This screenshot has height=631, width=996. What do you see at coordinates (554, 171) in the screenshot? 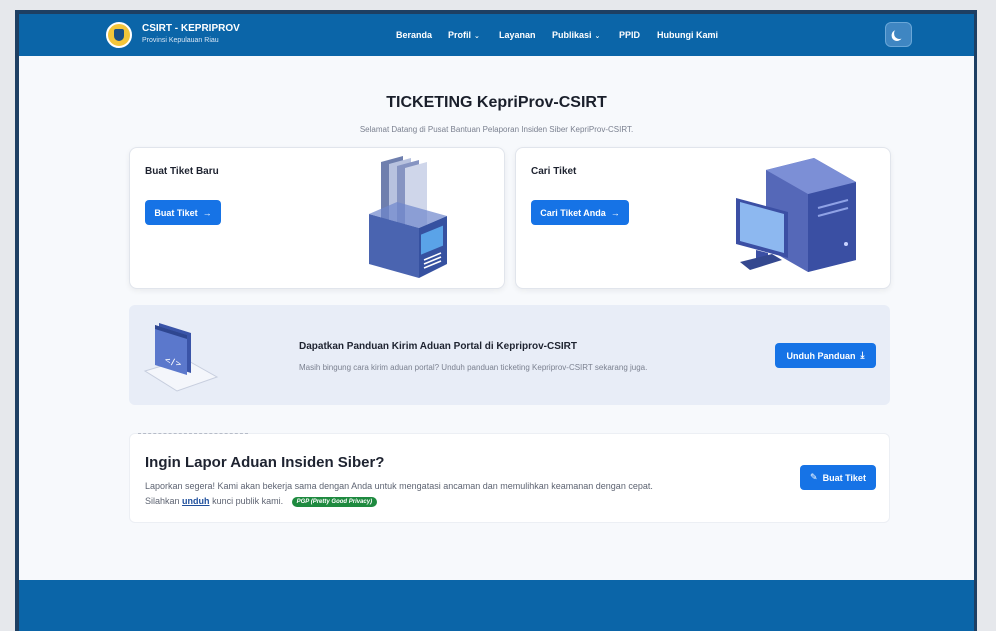
I see `find-ticket-card-title: Cari Tiket` at bounding box center [554, 171].